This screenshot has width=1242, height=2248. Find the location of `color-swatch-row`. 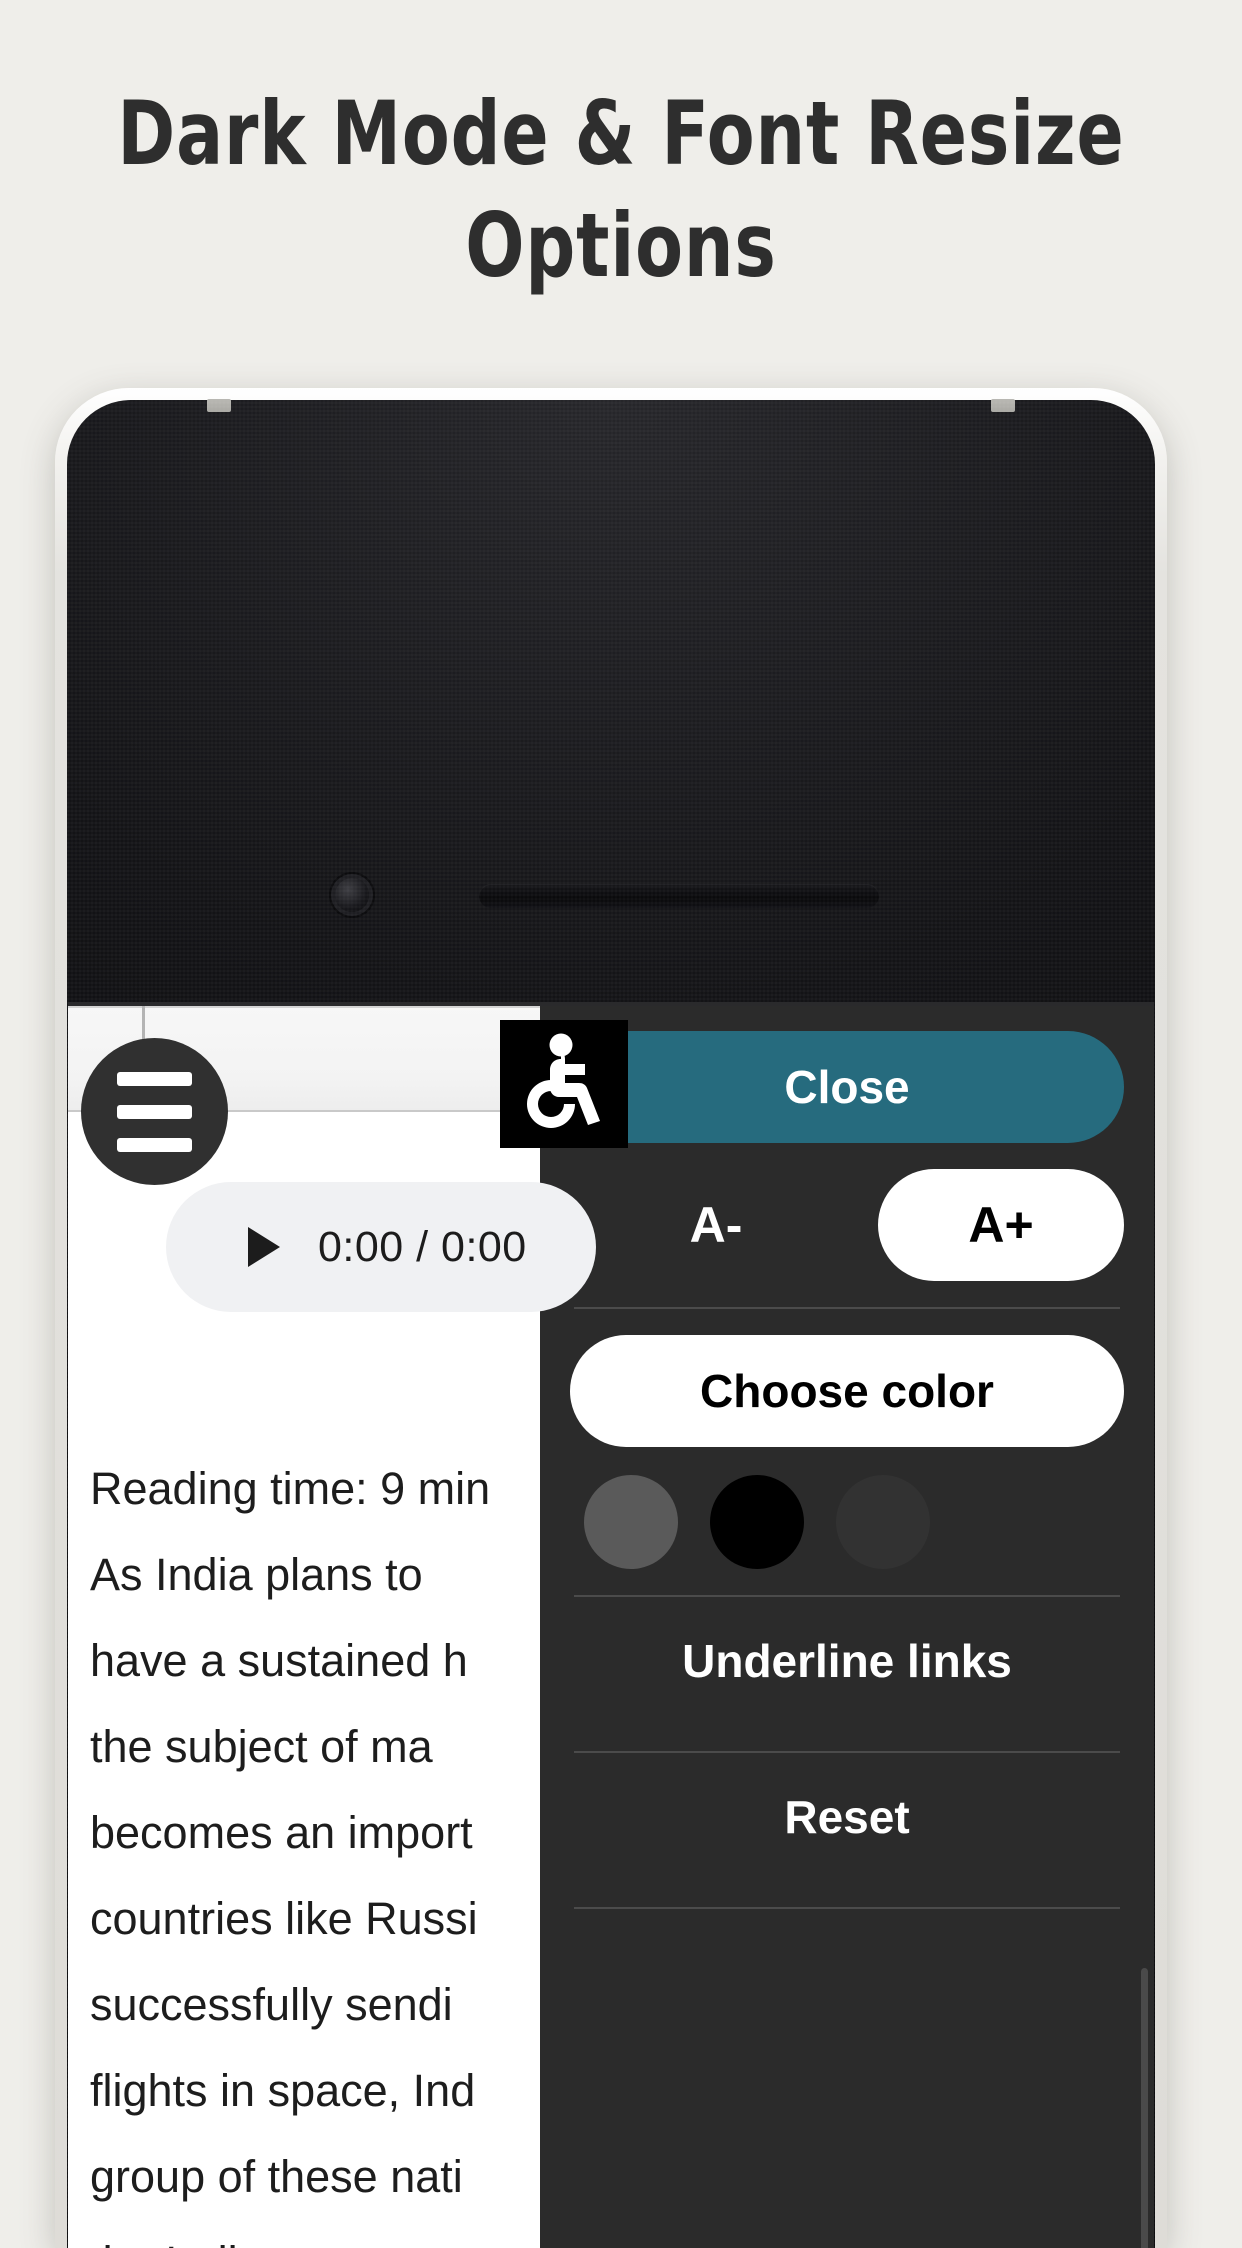

color-swatch-row is located at coordinates (847, 1522).